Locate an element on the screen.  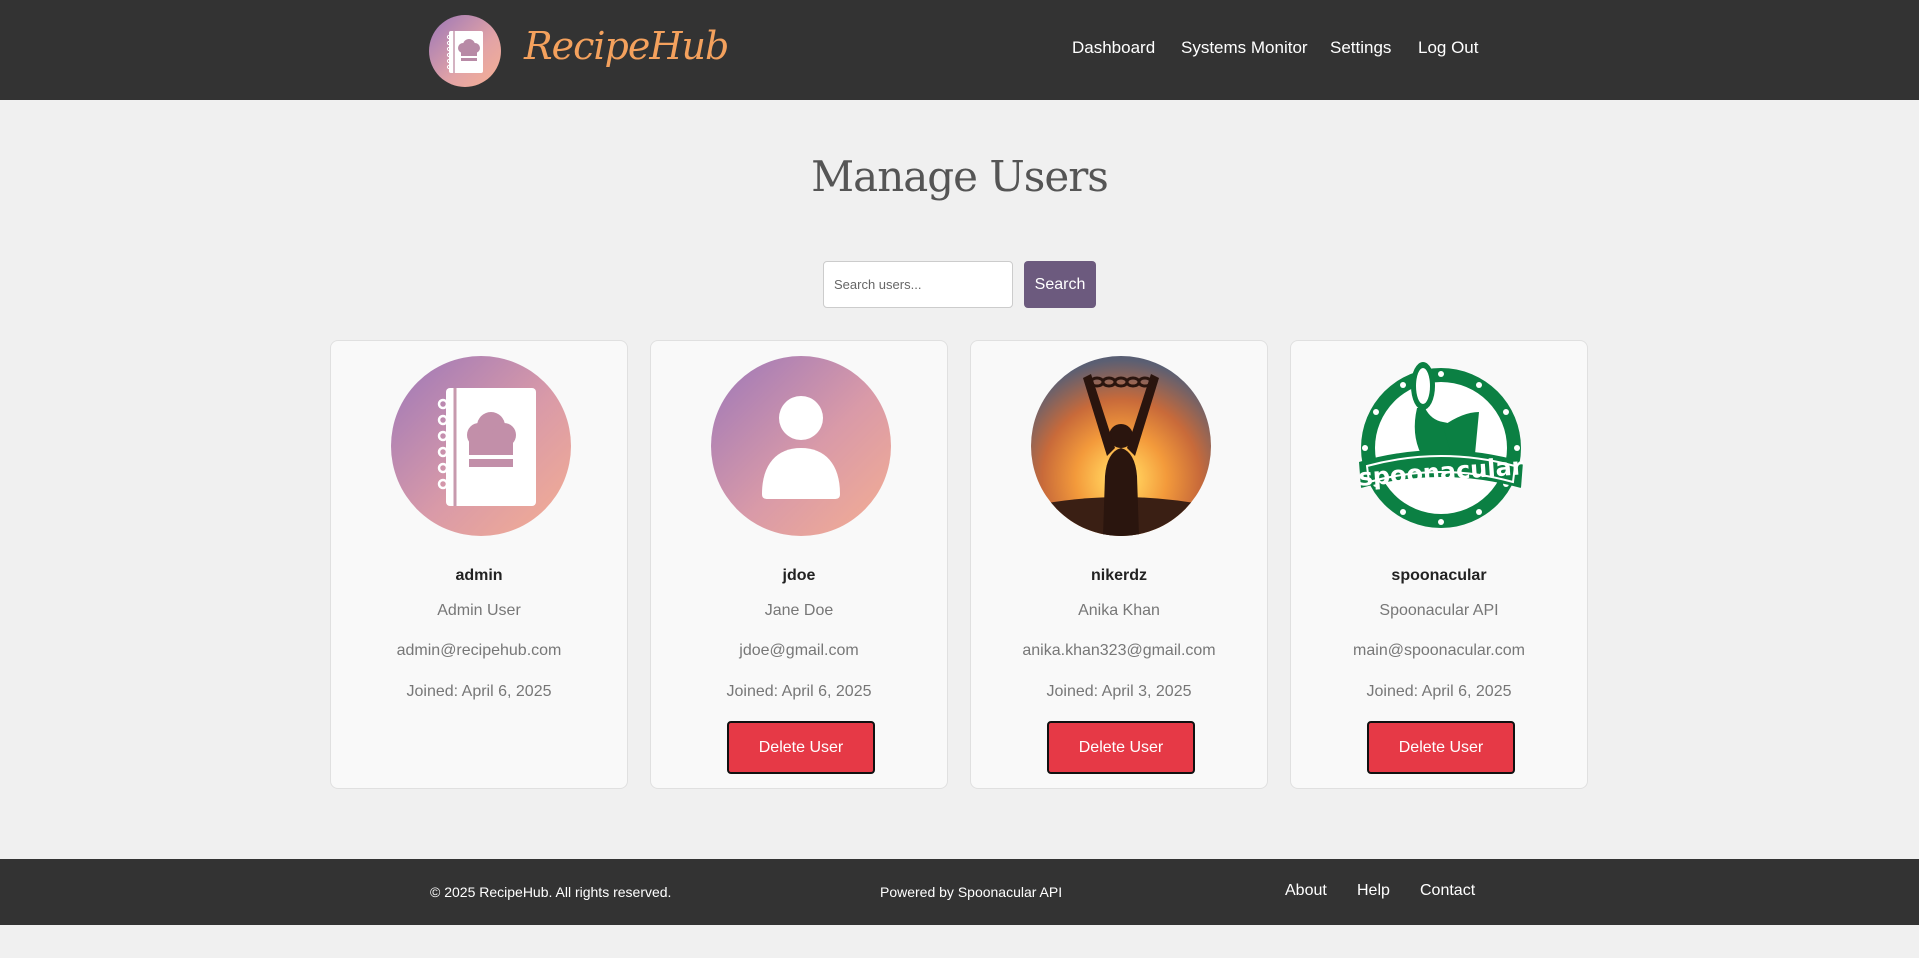
user-full-name: Admin User is located at coordinates (479, 610).